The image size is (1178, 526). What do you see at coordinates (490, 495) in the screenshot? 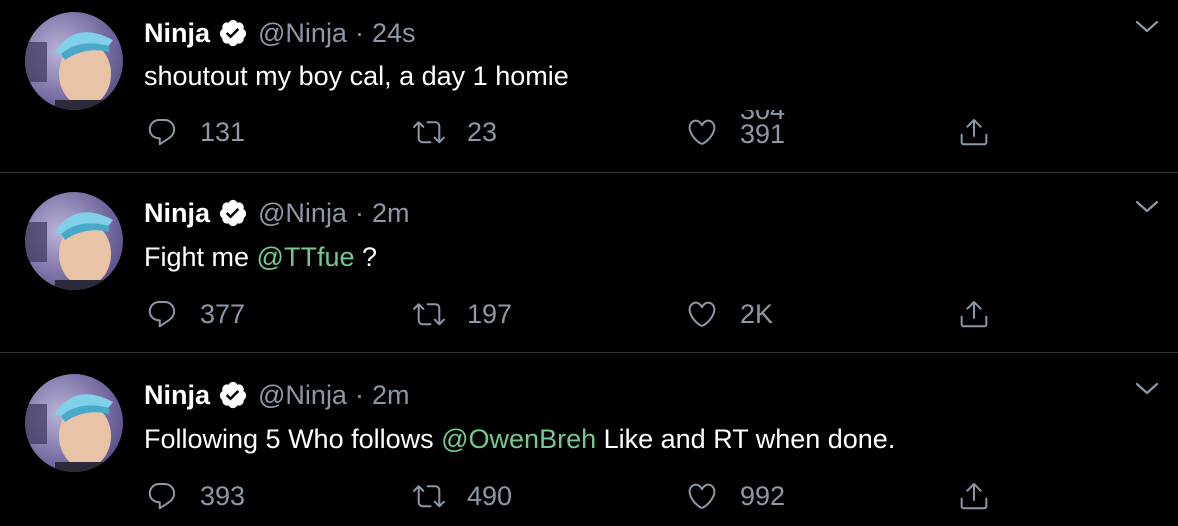
I see `retweet-count: 490` at bounding box center [490, 495].